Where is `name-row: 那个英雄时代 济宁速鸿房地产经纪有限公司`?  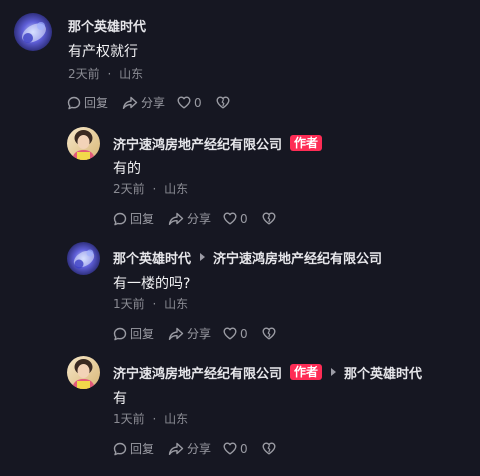
name-row: 那个英雄时代 济宁速鸿房地产经纪有限公司 is located at coordinates (247, 257).